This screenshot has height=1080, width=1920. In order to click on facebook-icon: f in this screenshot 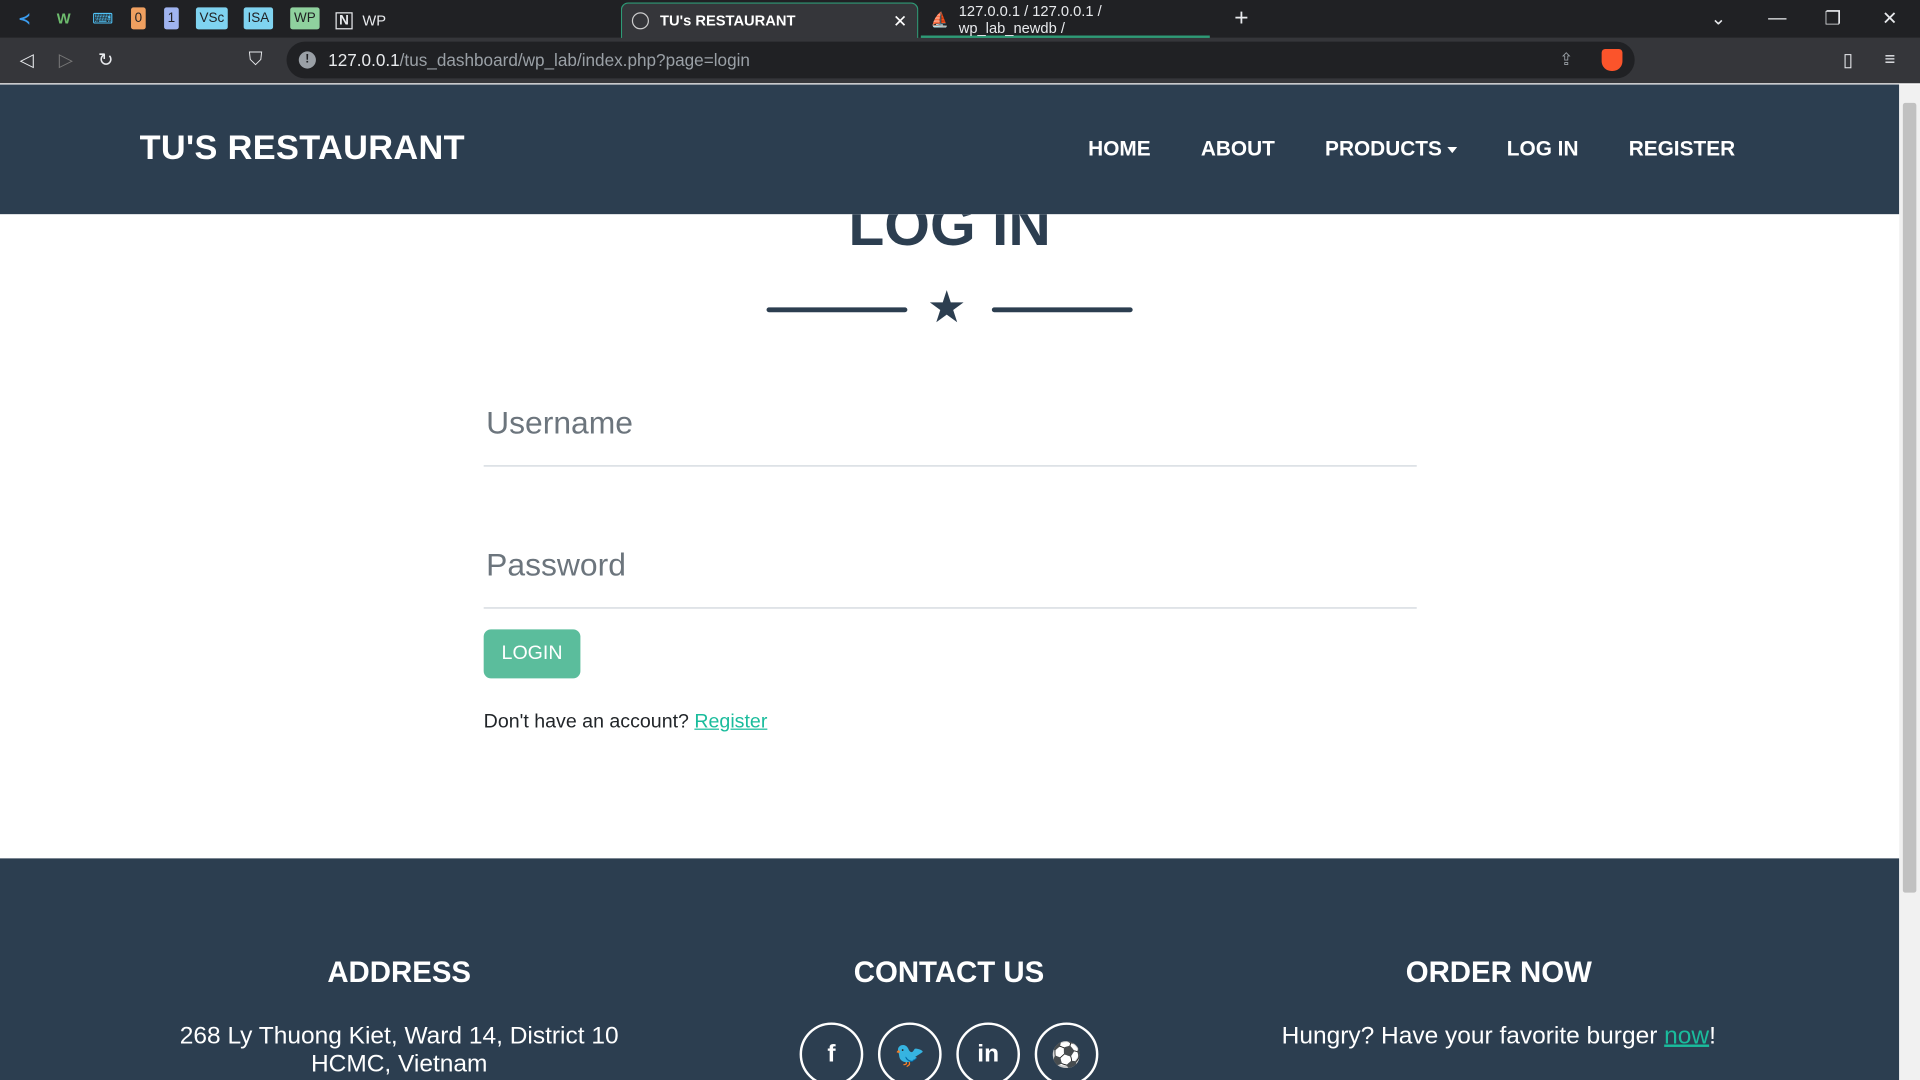, I will do `click(831, 1051)`.